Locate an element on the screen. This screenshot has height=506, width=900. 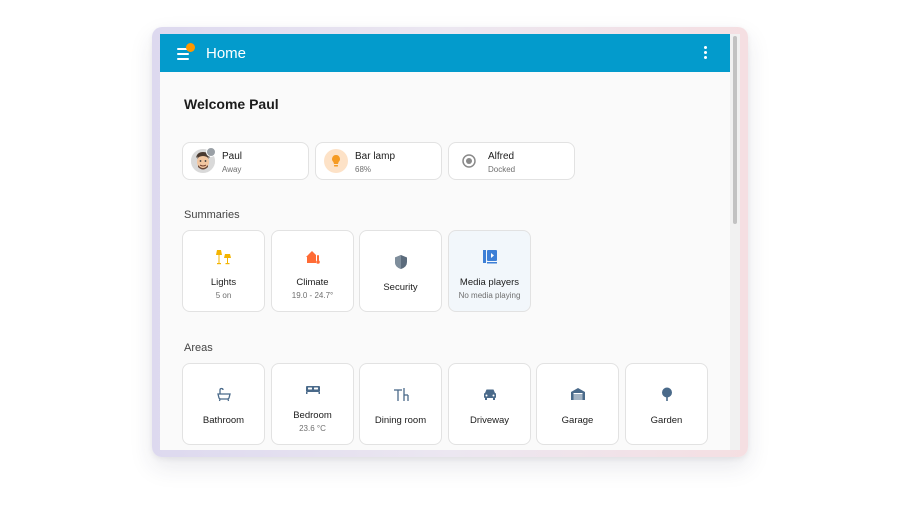
area-label: Driveway is located at coordinates (489, 420).